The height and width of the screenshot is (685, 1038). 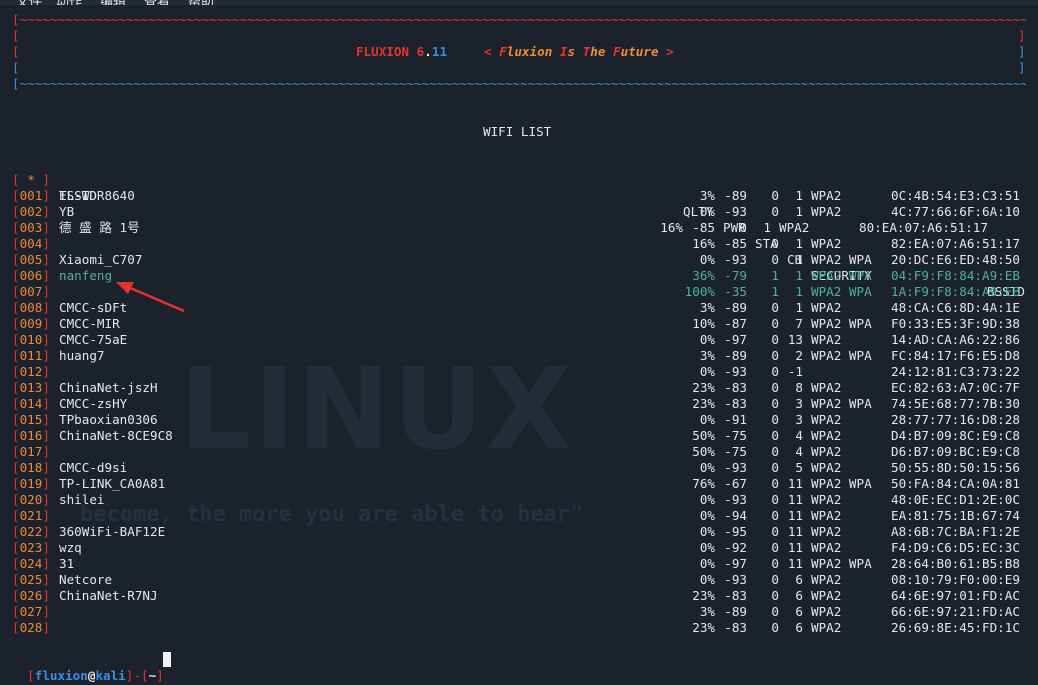 I want to click on row-index: [027], so click(x=31, y=611).